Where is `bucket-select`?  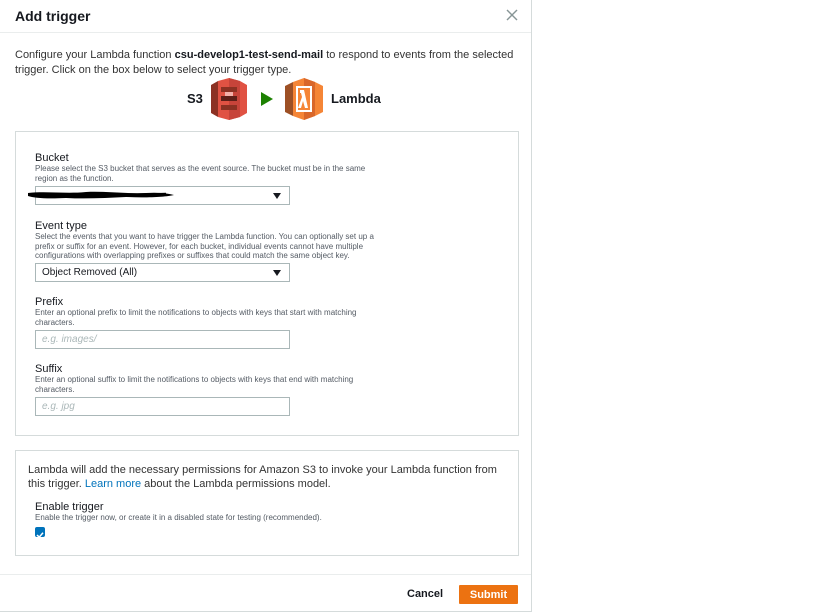 bucket-select is located at coordinates (159, 195).